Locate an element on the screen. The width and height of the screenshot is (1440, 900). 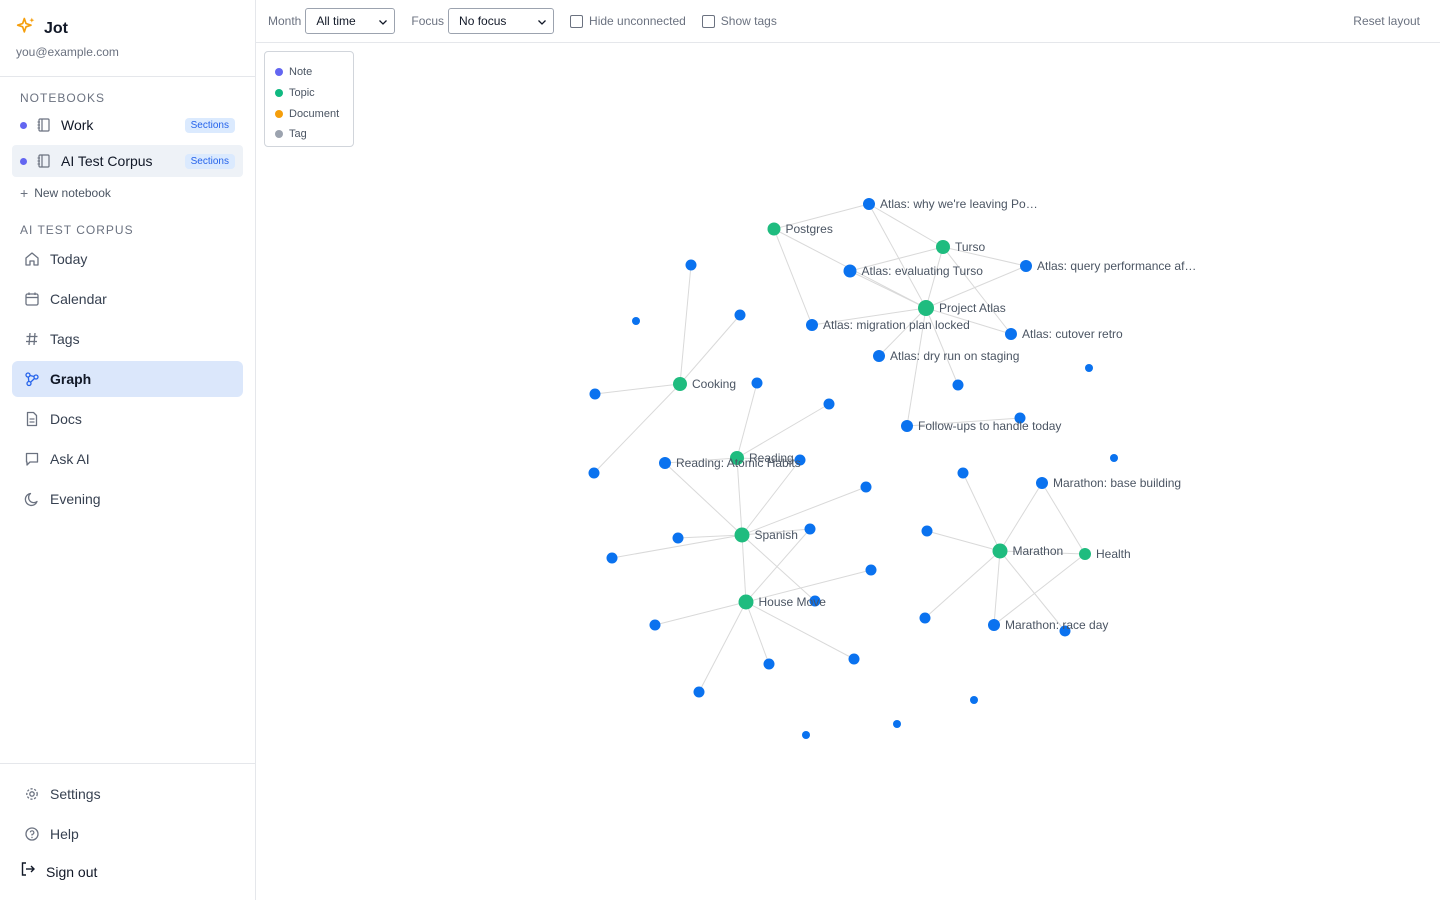
notebook-item-ai-test-corpus: AI Test Corpus Sections is located at coordinates (127, 161).